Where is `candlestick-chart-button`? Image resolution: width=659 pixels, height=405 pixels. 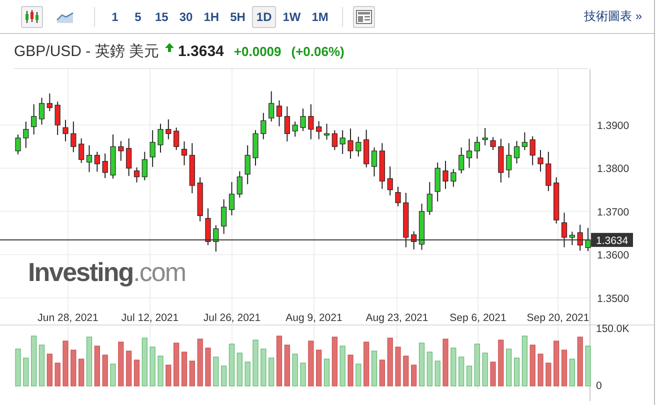
candlestick-chart-button is located at coordinates (32, 17).